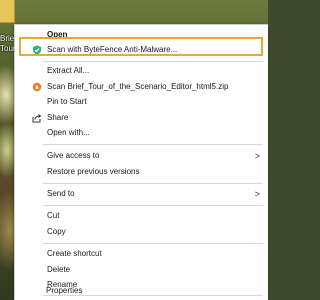 Image resolution: width=320 pixels, height=300 pixels. I want to click on menu-item-properties-label: Properties, so click(140, 291).